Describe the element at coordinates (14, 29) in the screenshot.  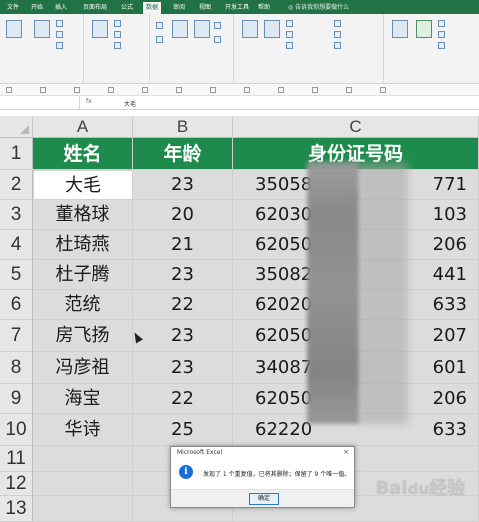
I see `get-data-icon` at that location.